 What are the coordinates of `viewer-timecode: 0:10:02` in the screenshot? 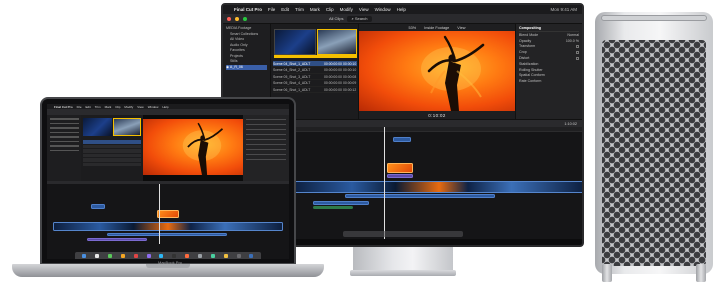 It's located at (437, 115).